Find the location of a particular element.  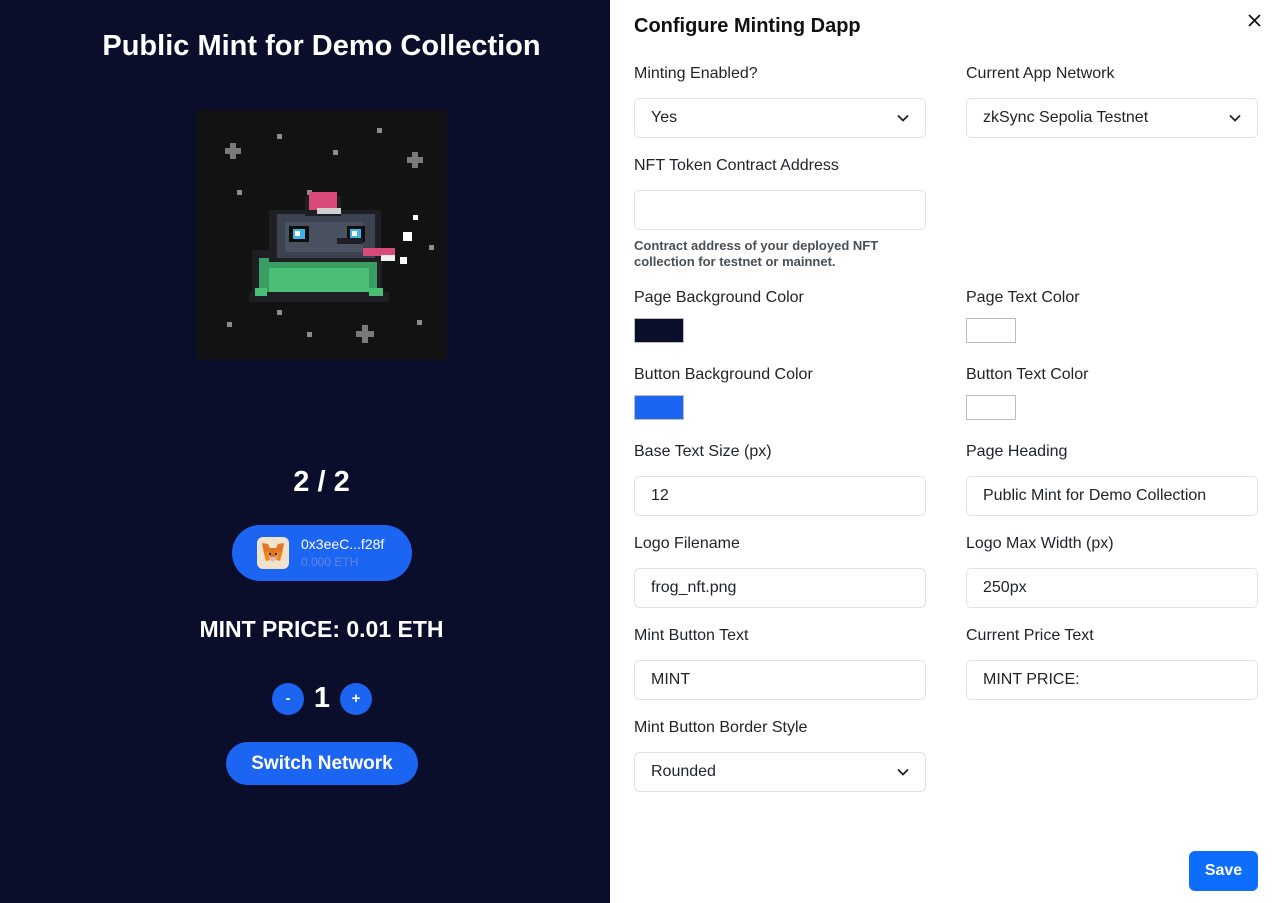

current-price-text-field: Current Price Text MINT PRICE: is located at coordinates (1112, 663).